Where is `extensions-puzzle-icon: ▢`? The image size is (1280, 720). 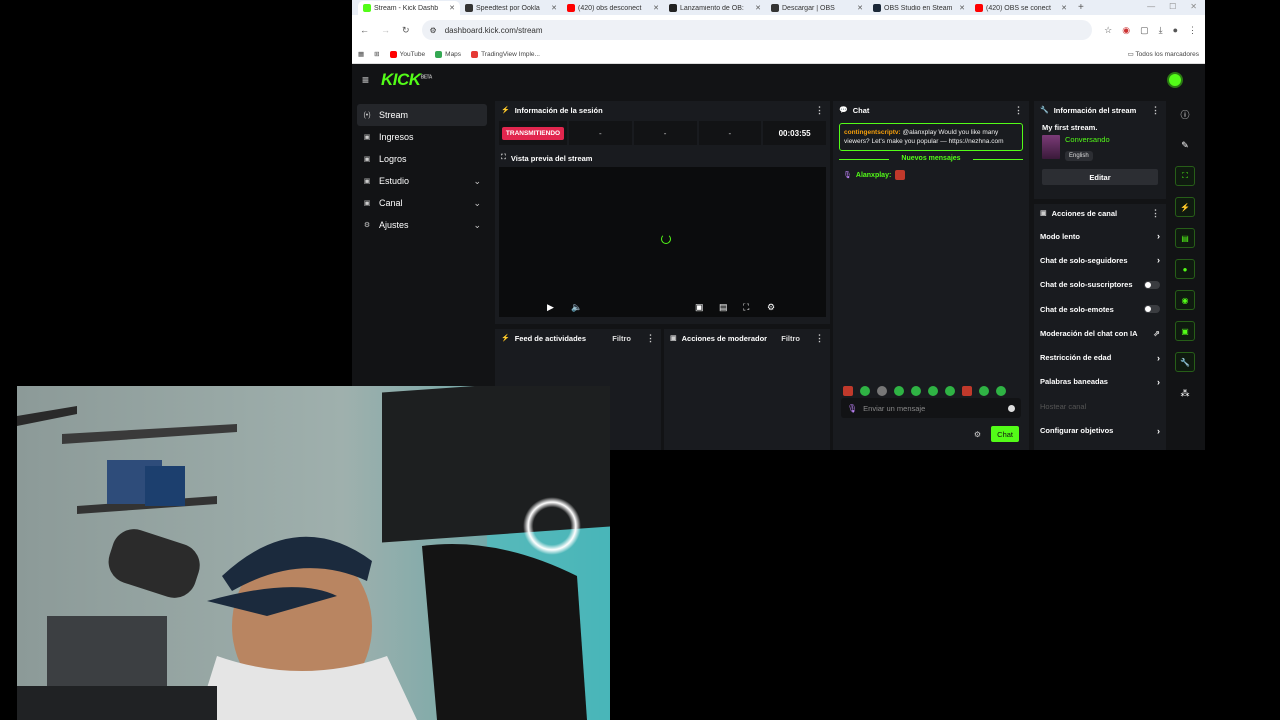
extensions-puzzle-icon: ▢ is located at coordinates (1144, 30).